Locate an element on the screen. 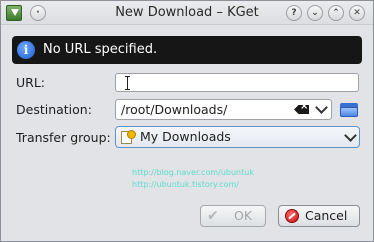 The image size is (374, 242). watermark-line-2: http://ubuntuk.tistory.com/ is located at coordinates (185, 184).